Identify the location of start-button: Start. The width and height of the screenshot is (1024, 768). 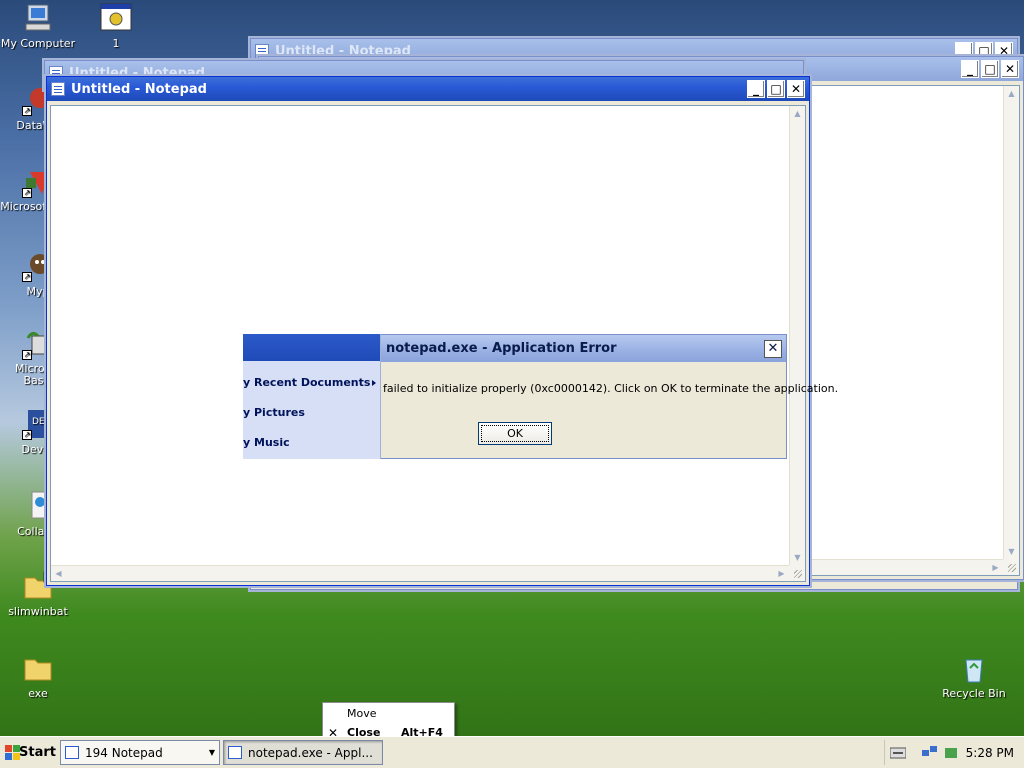
(29, 752).